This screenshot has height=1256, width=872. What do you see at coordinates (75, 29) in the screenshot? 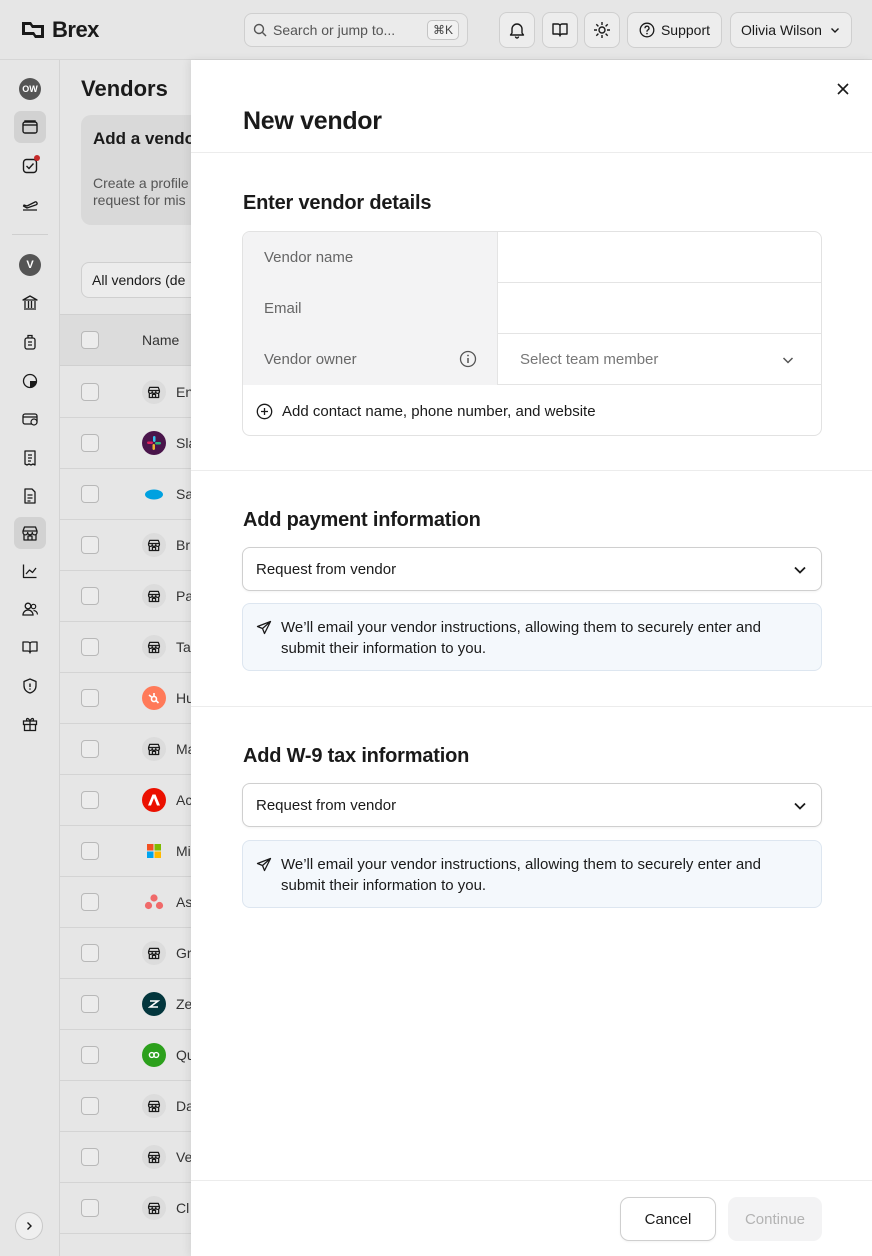
I see `brand-name: Brex` at bounding box center [75, 29].